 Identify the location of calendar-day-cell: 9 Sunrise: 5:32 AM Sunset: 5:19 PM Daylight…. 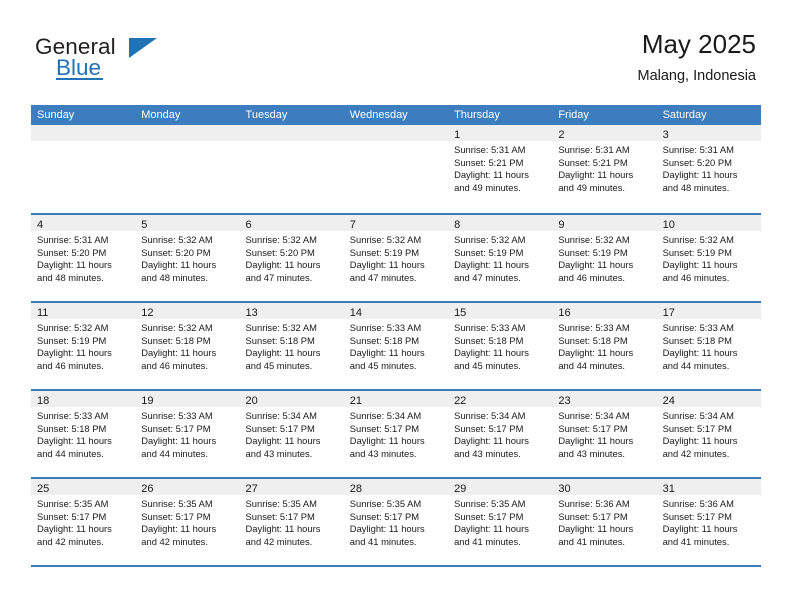
(604, 258).